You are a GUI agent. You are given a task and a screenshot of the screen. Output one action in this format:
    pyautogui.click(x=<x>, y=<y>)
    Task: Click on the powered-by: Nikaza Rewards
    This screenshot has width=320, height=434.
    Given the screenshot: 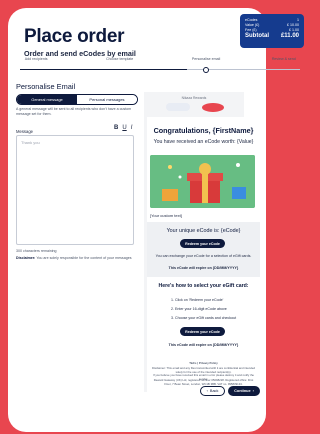 What is the action you would take?
    pyautogui.click(x=194, y=98)
    